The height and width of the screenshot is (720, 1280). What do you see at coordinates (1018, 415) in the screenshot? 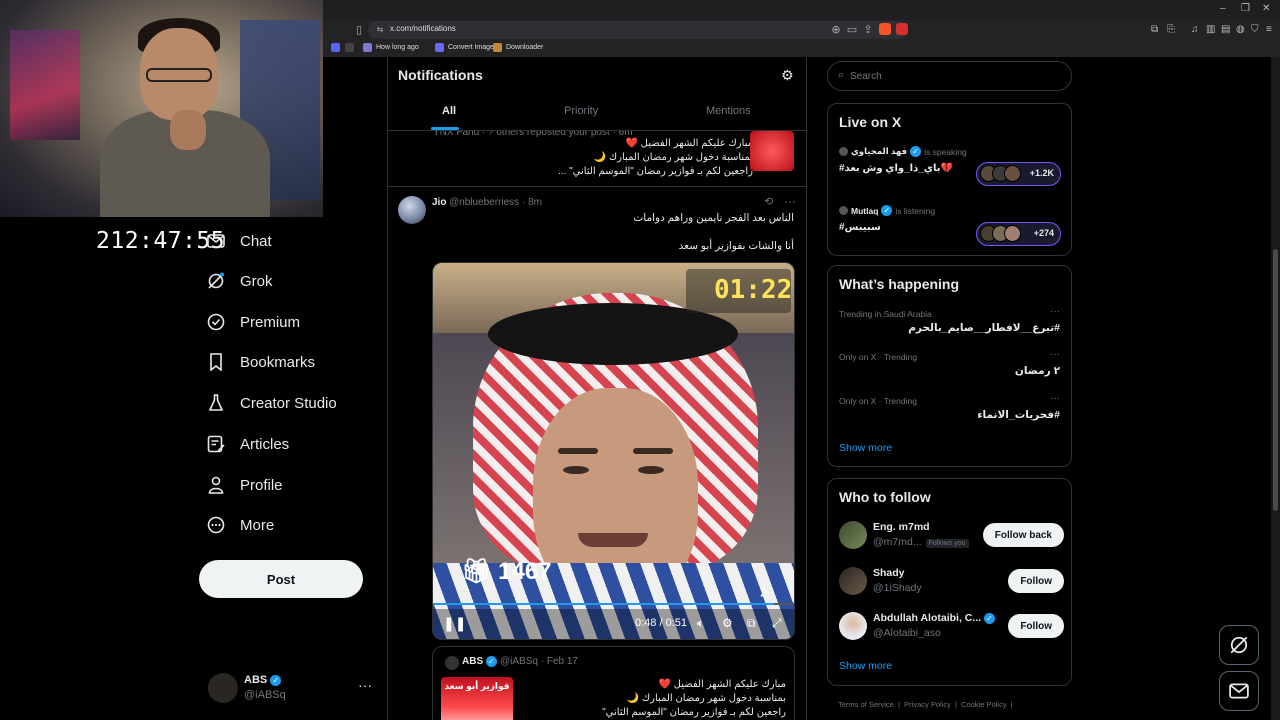
I see `trend-item: #فحريات_الانماء` at bounding box center [1018, 415].